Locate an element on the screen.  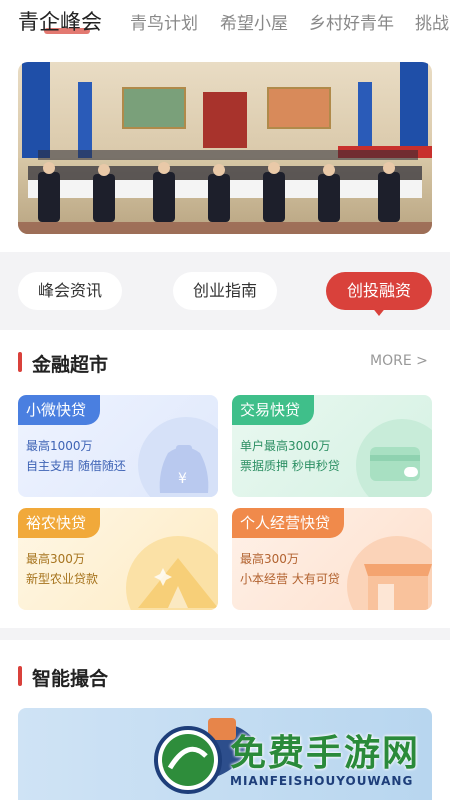
watermark-cn: 免费手游网 is located at coordinates (325, 753).